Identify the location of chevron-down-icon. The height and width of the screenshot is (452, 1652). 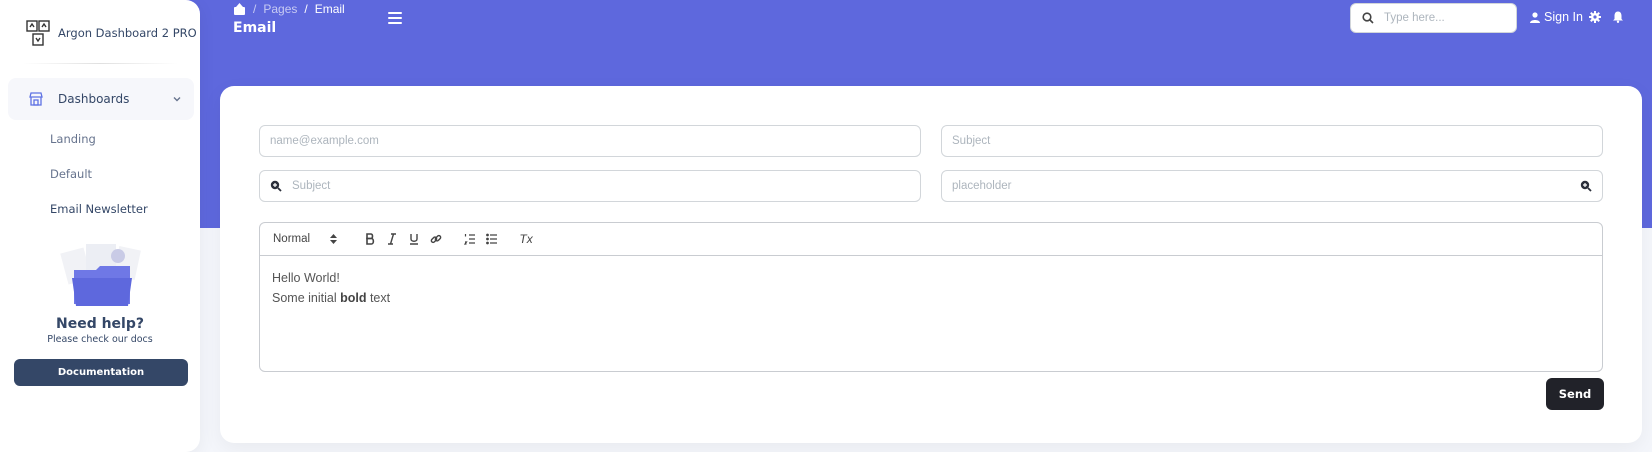
(177, 99).